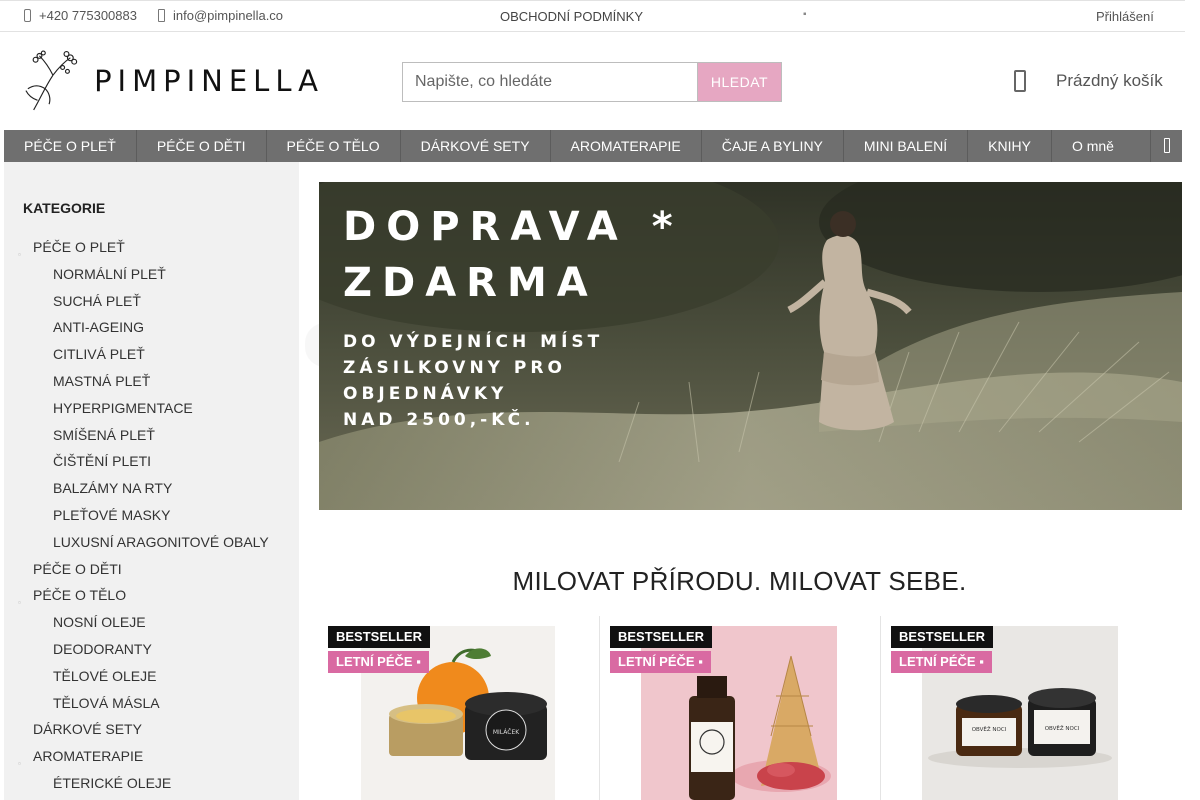  I want to click on logo-text: PIMPINELLA, so click(209, 81).